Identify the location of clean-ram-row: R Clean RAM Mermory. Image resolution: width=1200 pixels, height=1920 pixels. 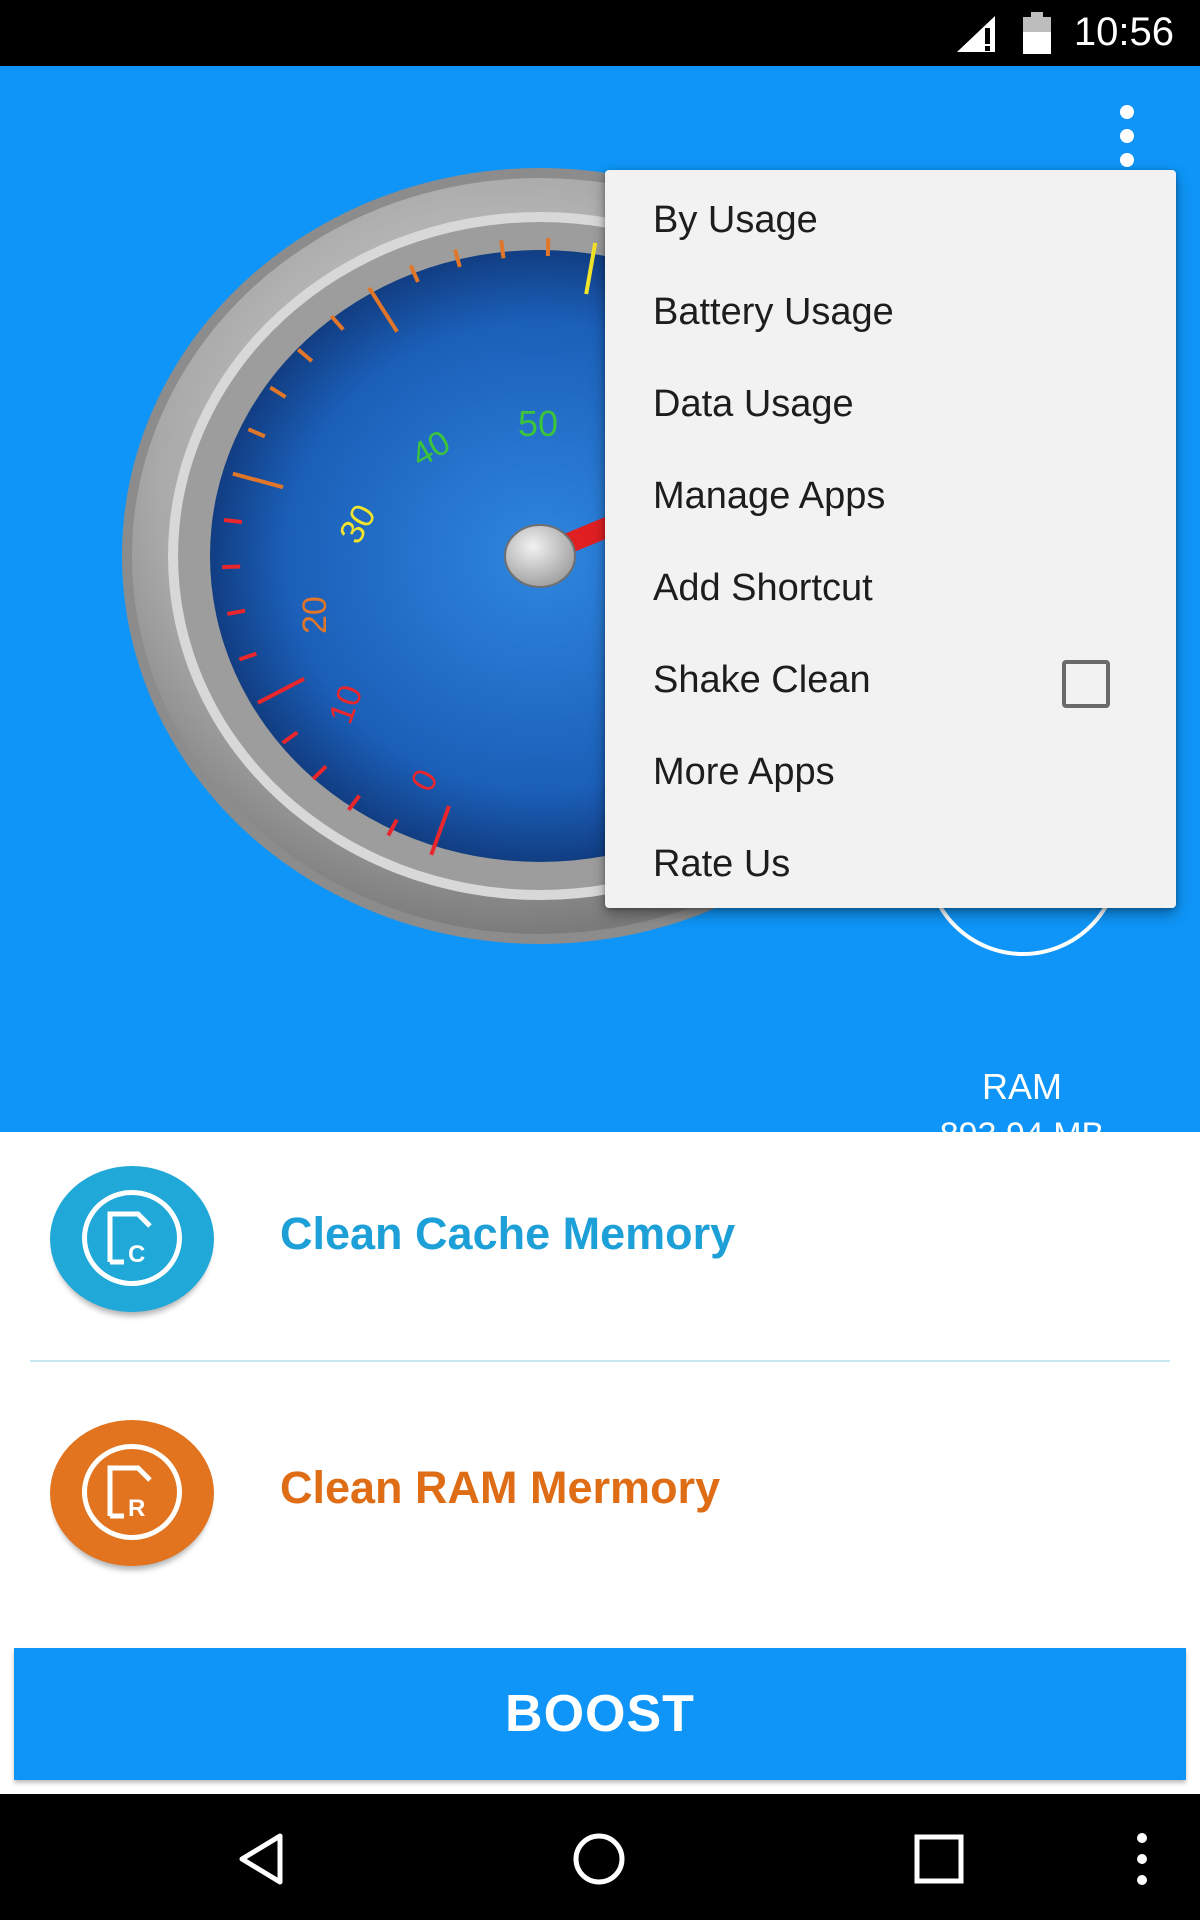
(600, 1494).